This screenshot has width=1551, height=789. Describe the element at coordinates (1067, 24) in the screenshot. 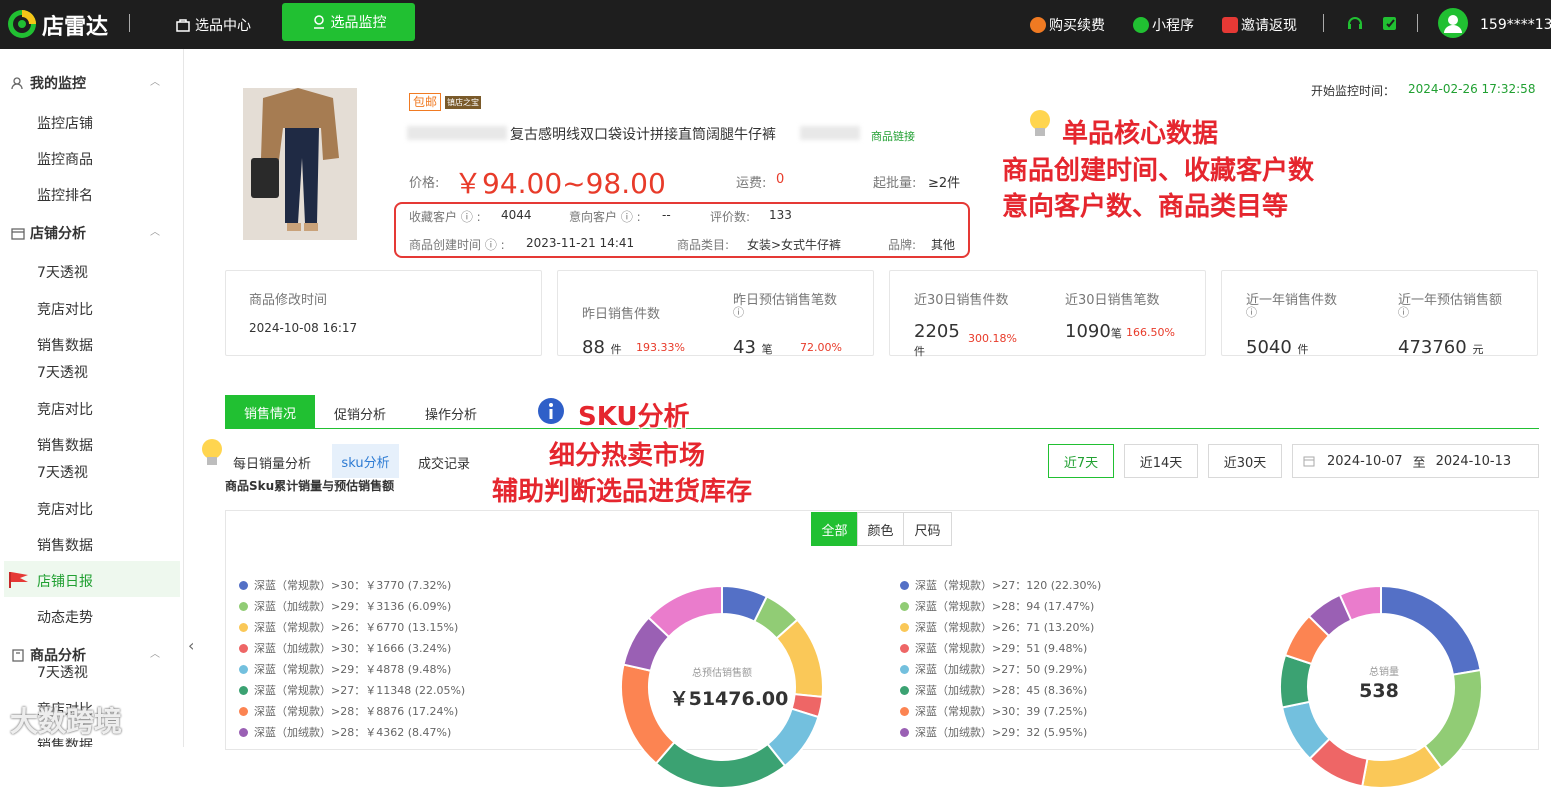

I see `buy-renew-link: 购买续费` at that location.